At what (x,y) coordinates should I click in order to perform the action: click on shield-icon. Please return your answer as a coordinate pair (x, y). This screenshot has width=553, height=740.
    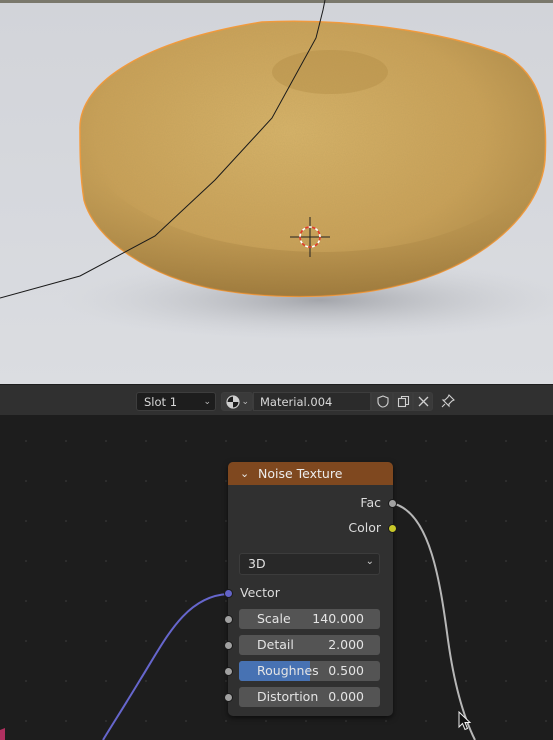
    Looking at the image, I should click on (383, 401).